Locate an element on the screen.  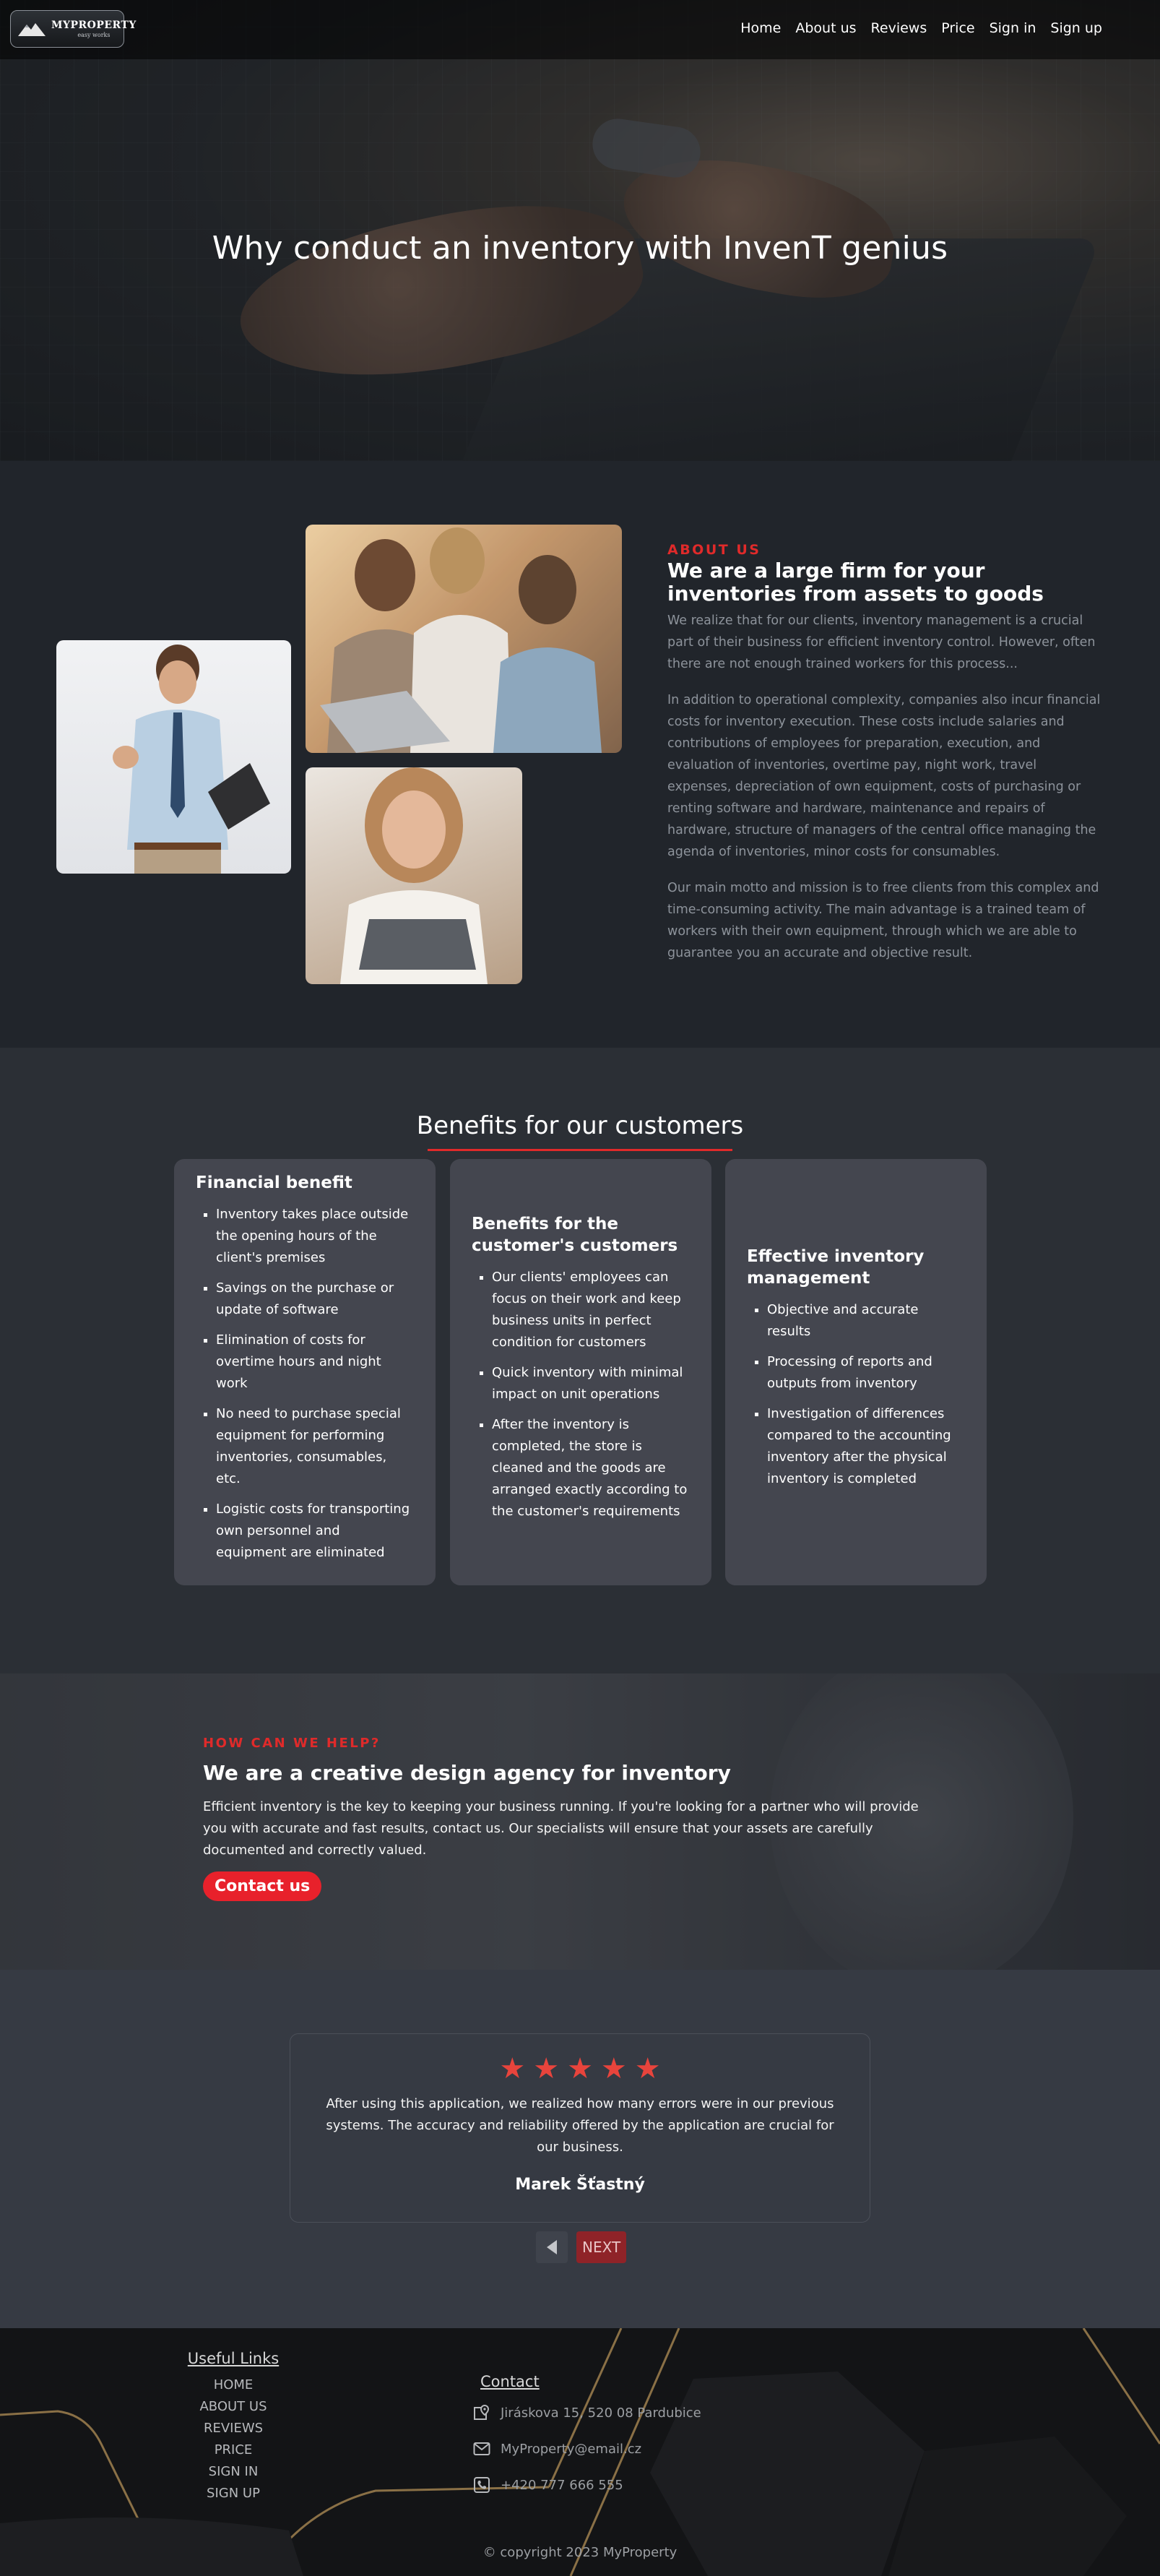
next-button: NEXT is located at coordinates (601, 2247).